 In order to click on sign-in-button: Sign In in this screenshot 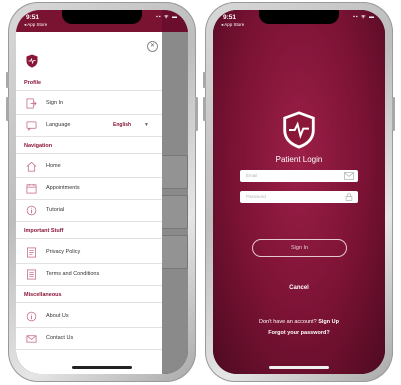, I will do `click(299, 248)`.